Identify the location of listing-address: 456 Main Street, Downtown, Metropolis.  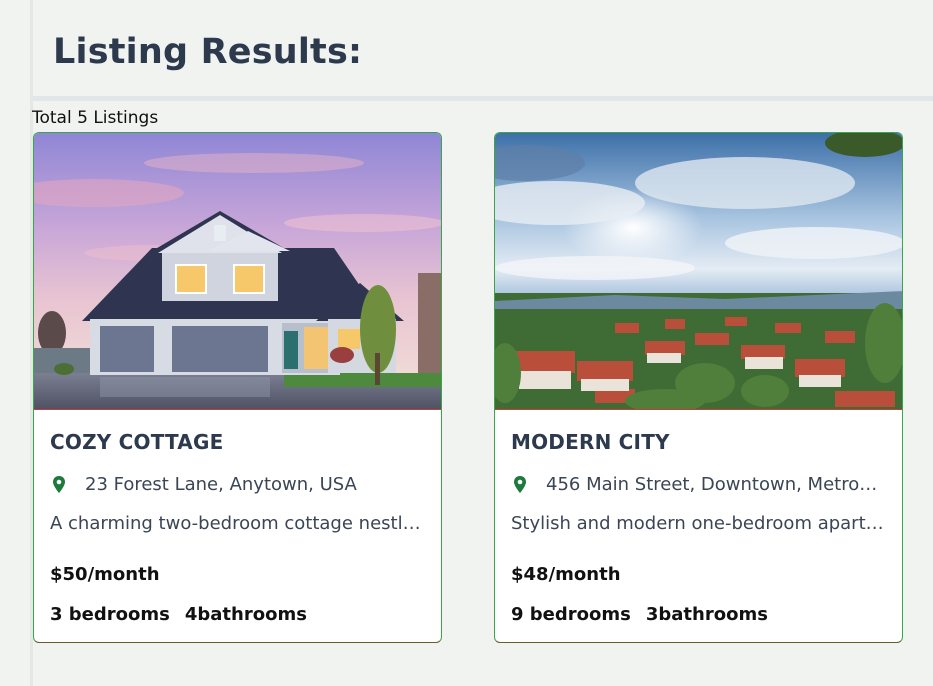
(698, 484).